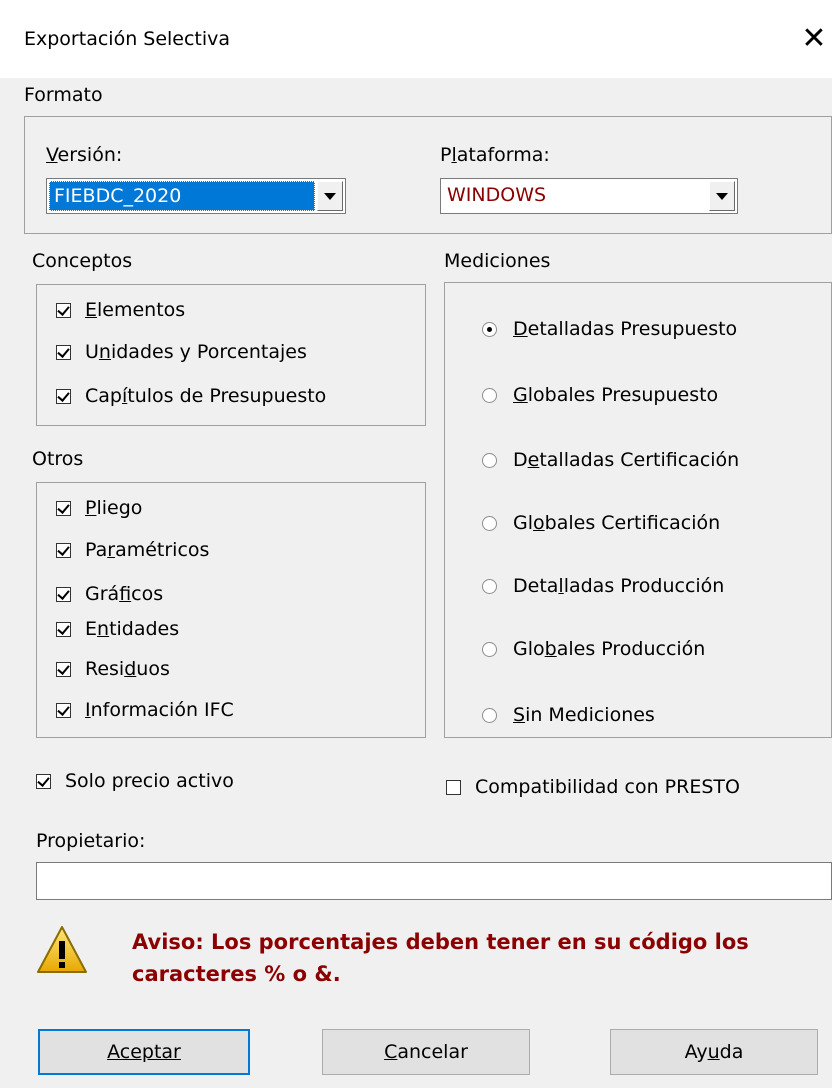  Describe the element at coordinates (147, 550) in the screenshot. I see `checkbox-label: Paramétricos` at that location.